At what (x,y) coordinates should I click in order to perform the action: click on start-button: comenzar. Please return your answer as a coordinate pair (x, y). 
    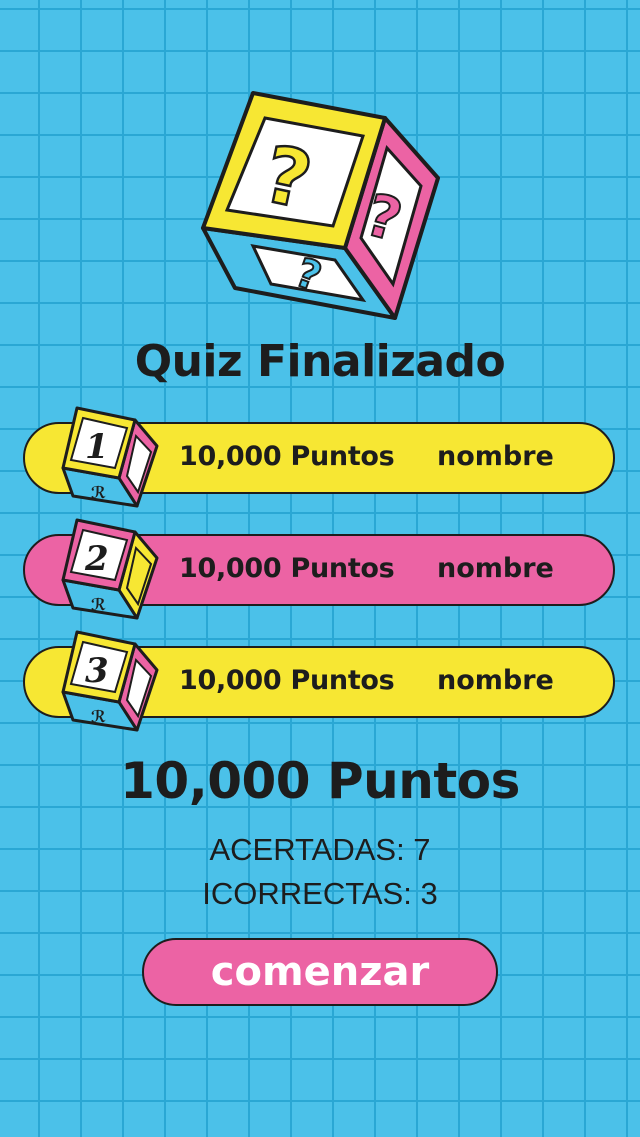
    Looking at the image, I should click on (320, 972).